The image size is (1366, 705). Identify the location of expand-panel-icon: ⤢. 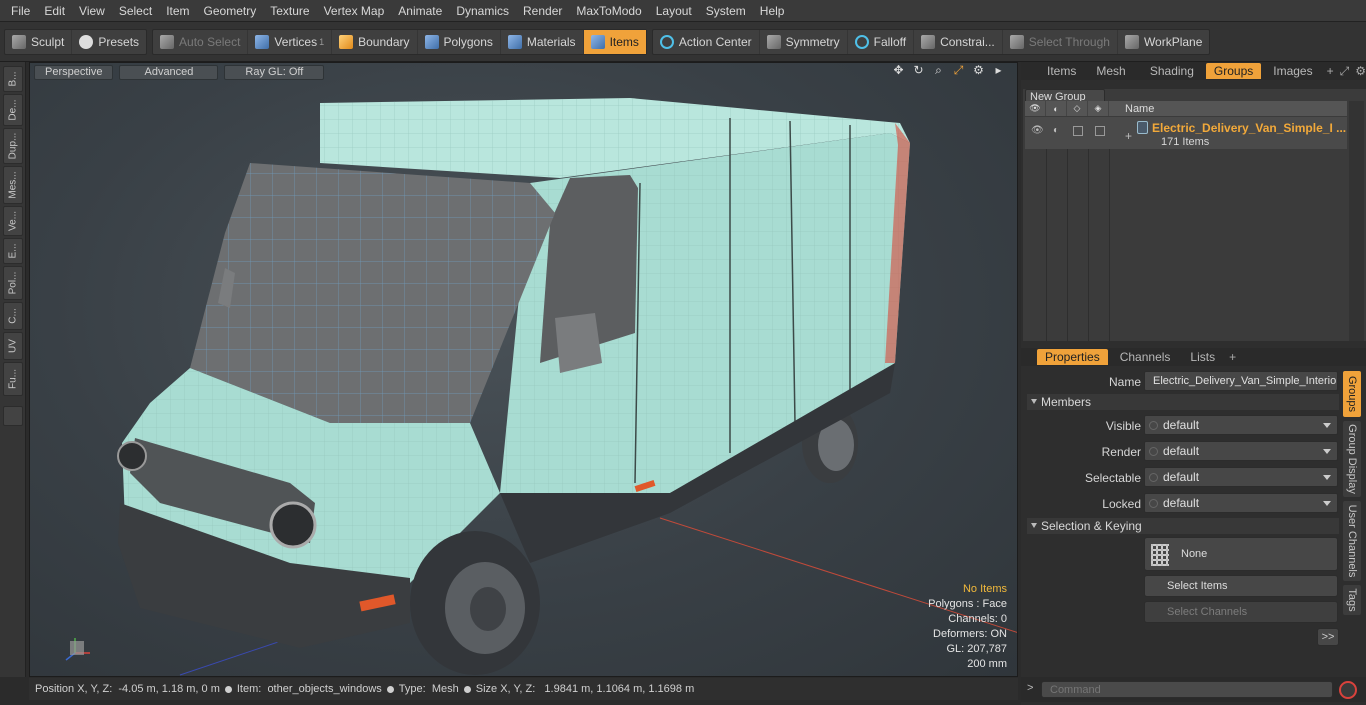
(1345, 71).